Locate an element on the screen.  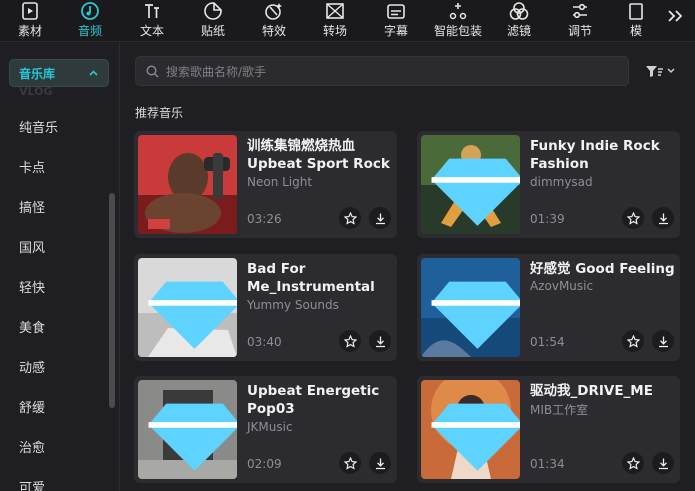
sidebar-item: 国风 is located at coordinates (32, 246).